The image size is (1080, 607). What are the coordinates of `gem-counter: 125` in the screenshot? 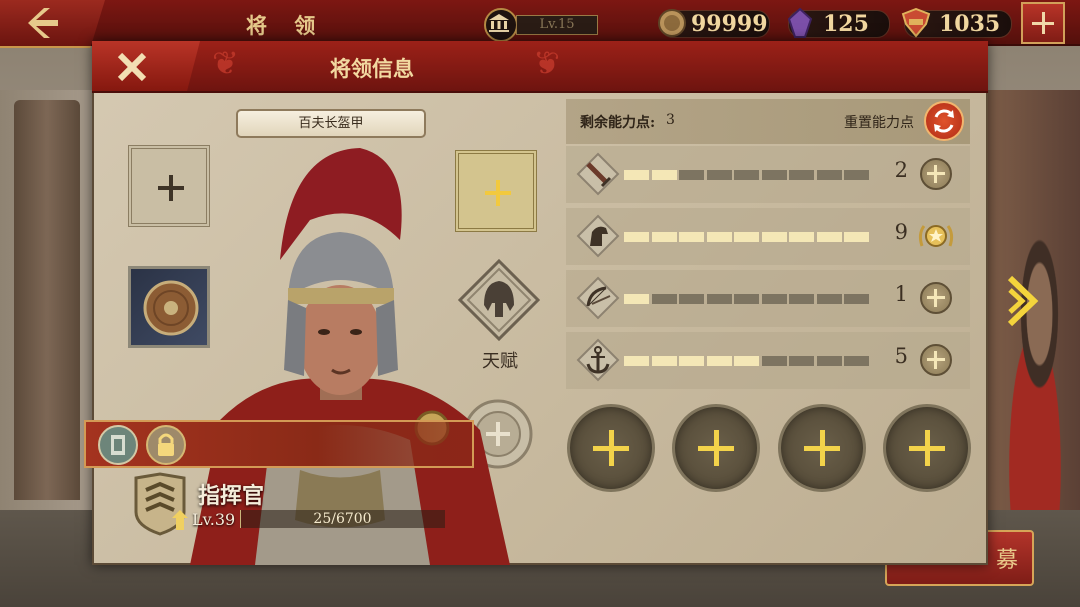 It's located at (838, 23).